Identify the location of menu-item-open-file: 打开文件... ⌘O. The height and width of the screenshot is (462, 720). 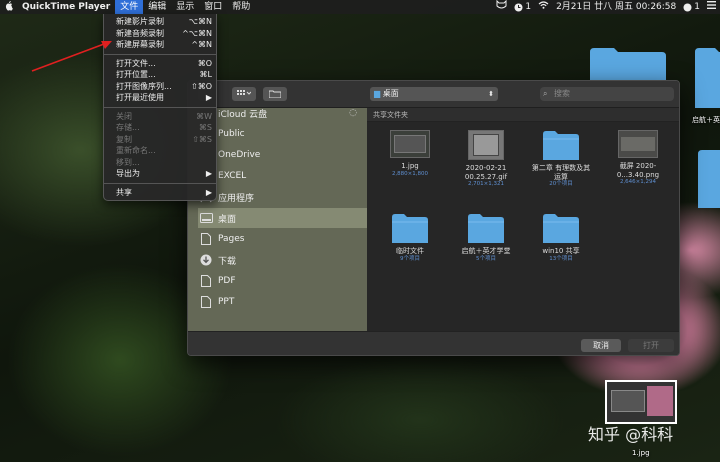
(160, 64).